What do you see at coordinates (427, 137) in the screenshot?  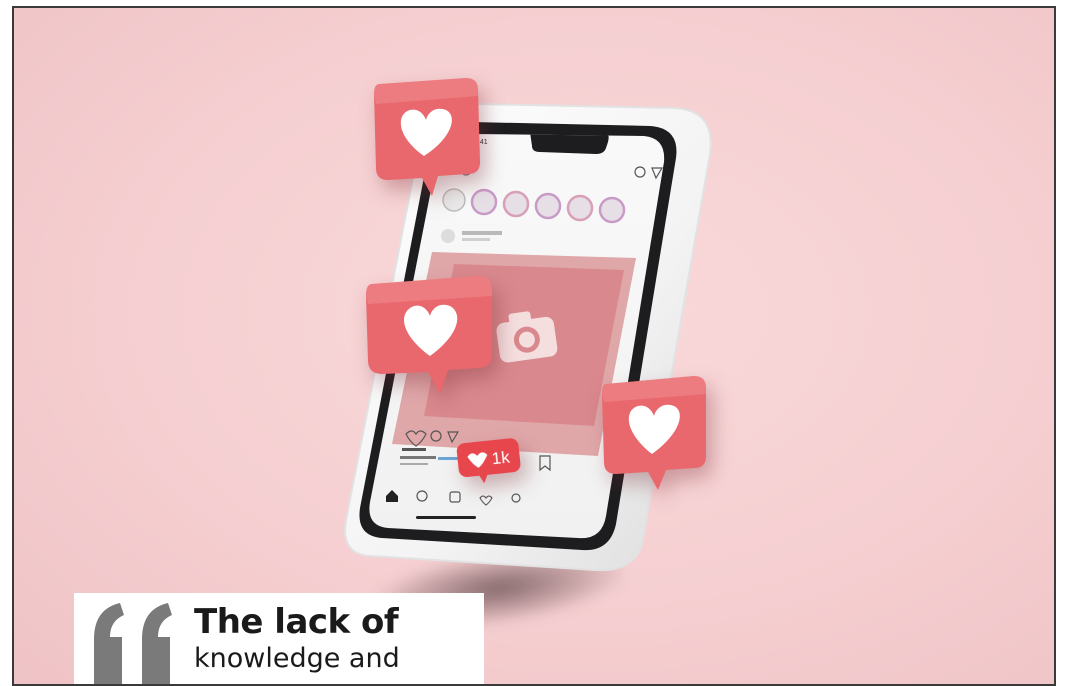 I see `heart-bubble-top` at bounding box center [427, 137].